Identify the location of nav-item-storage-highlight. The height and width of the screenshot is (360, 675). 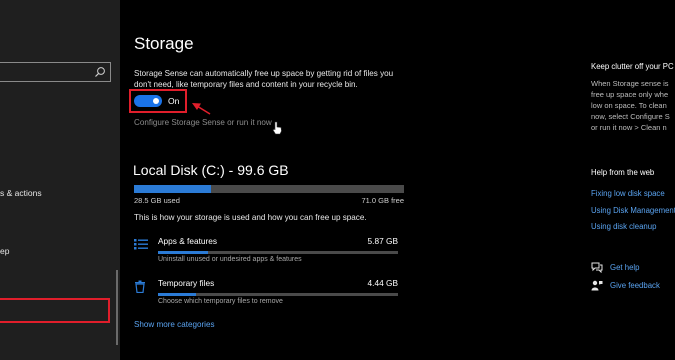
(55, 310).